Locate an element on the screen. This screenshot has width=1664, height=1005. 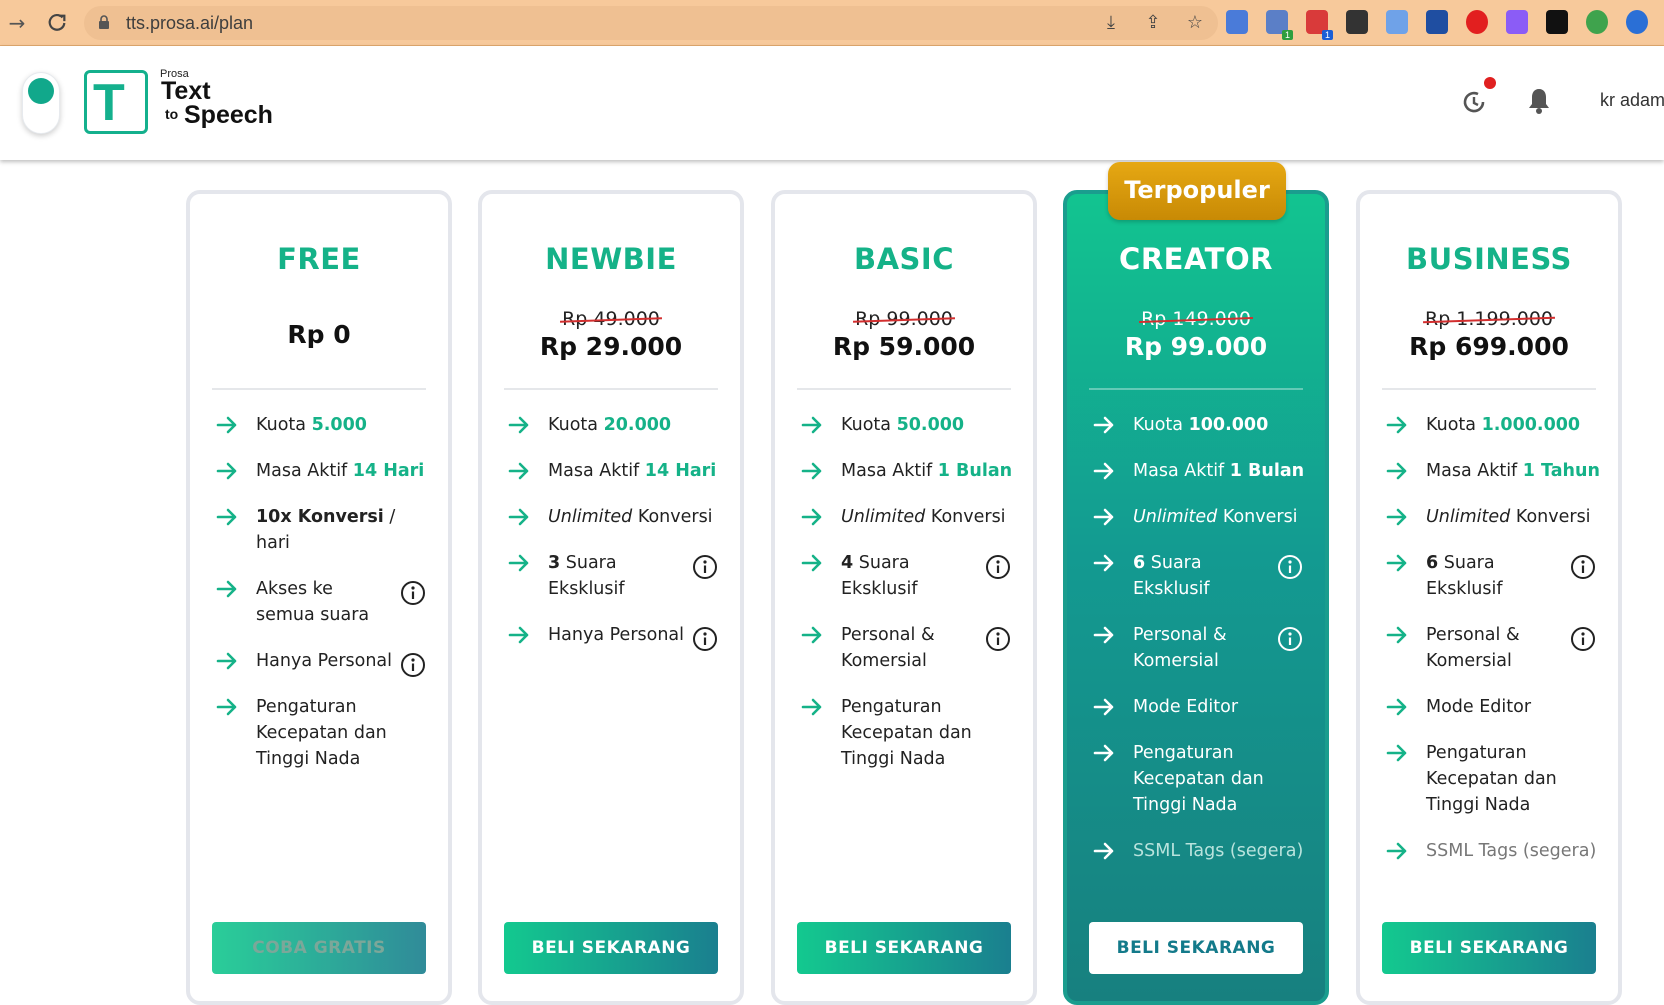
feature-item: Personal & Komersial is located at coordinates (1200, 648).